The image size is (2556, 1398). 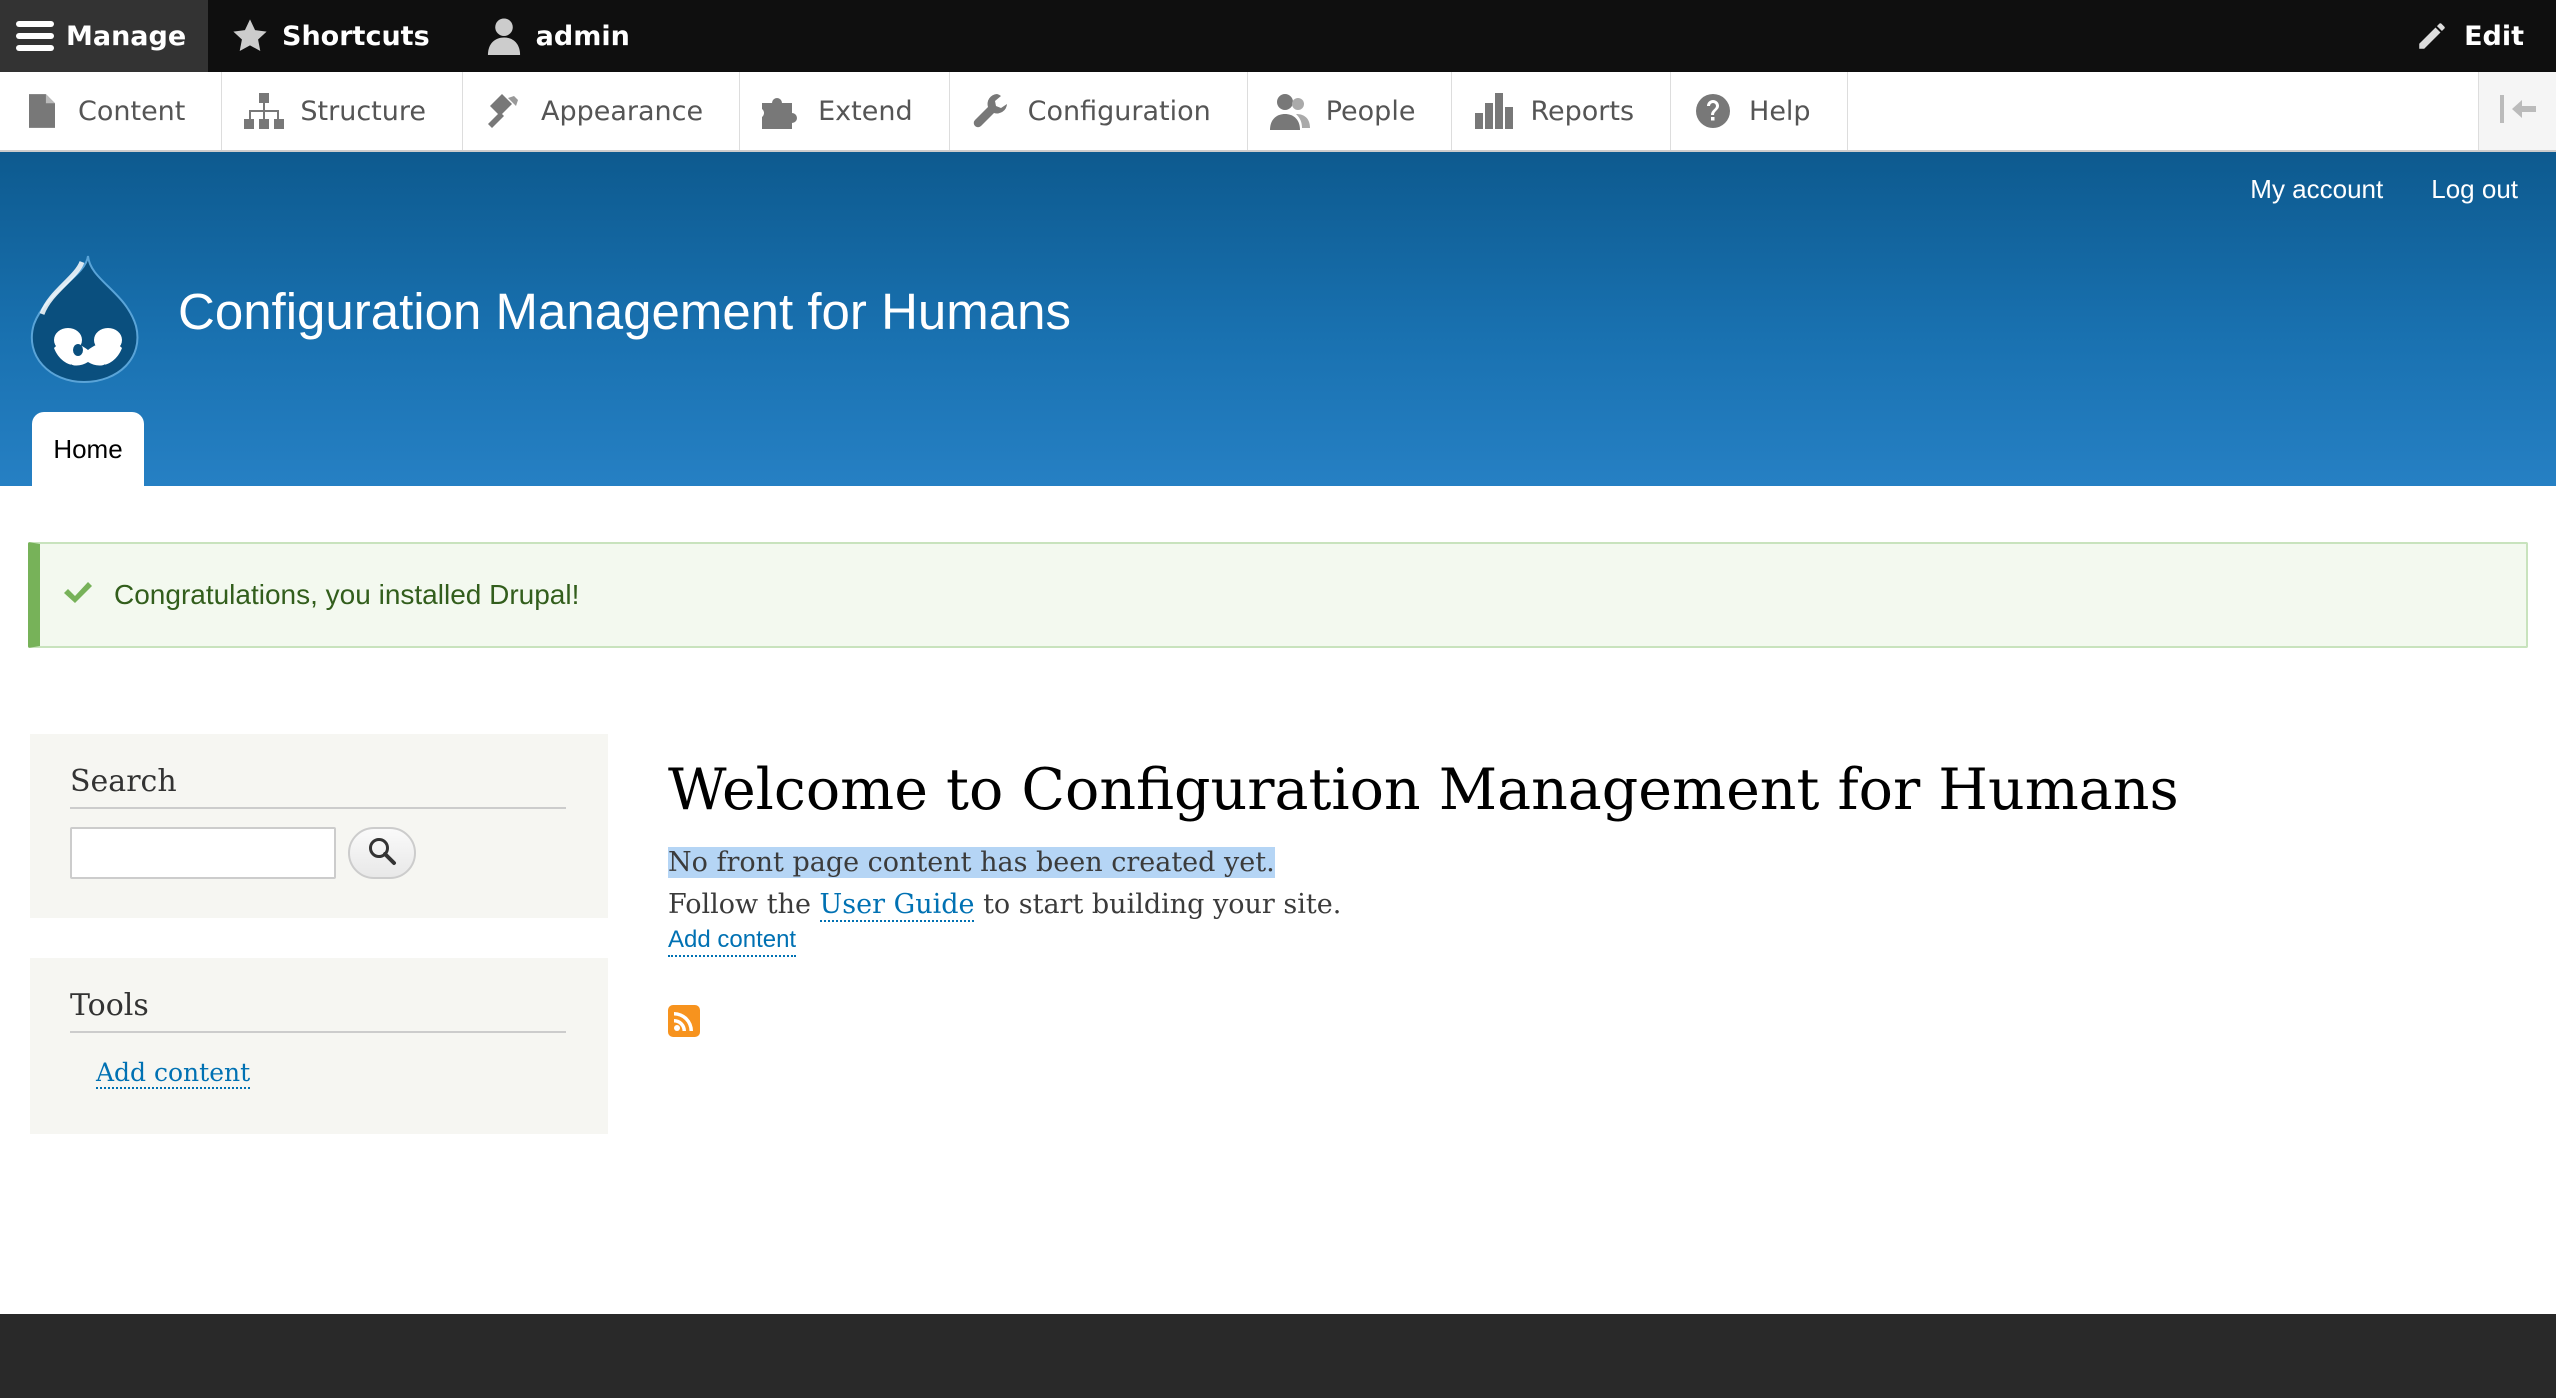 What do you see at coordinates (1370, 111) in the screenshot?
I see `tray-label-people: People` at bounding box center [1370, 111].